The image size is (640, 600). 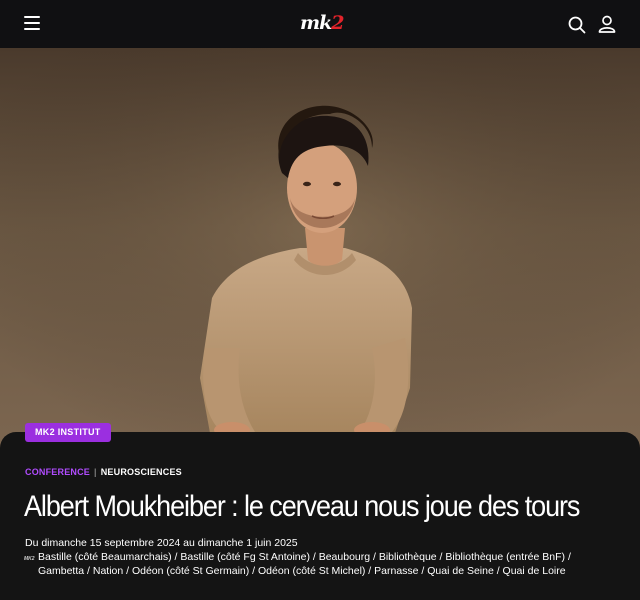 I want to click on hamburger-icon, so click(x=33, y=23).